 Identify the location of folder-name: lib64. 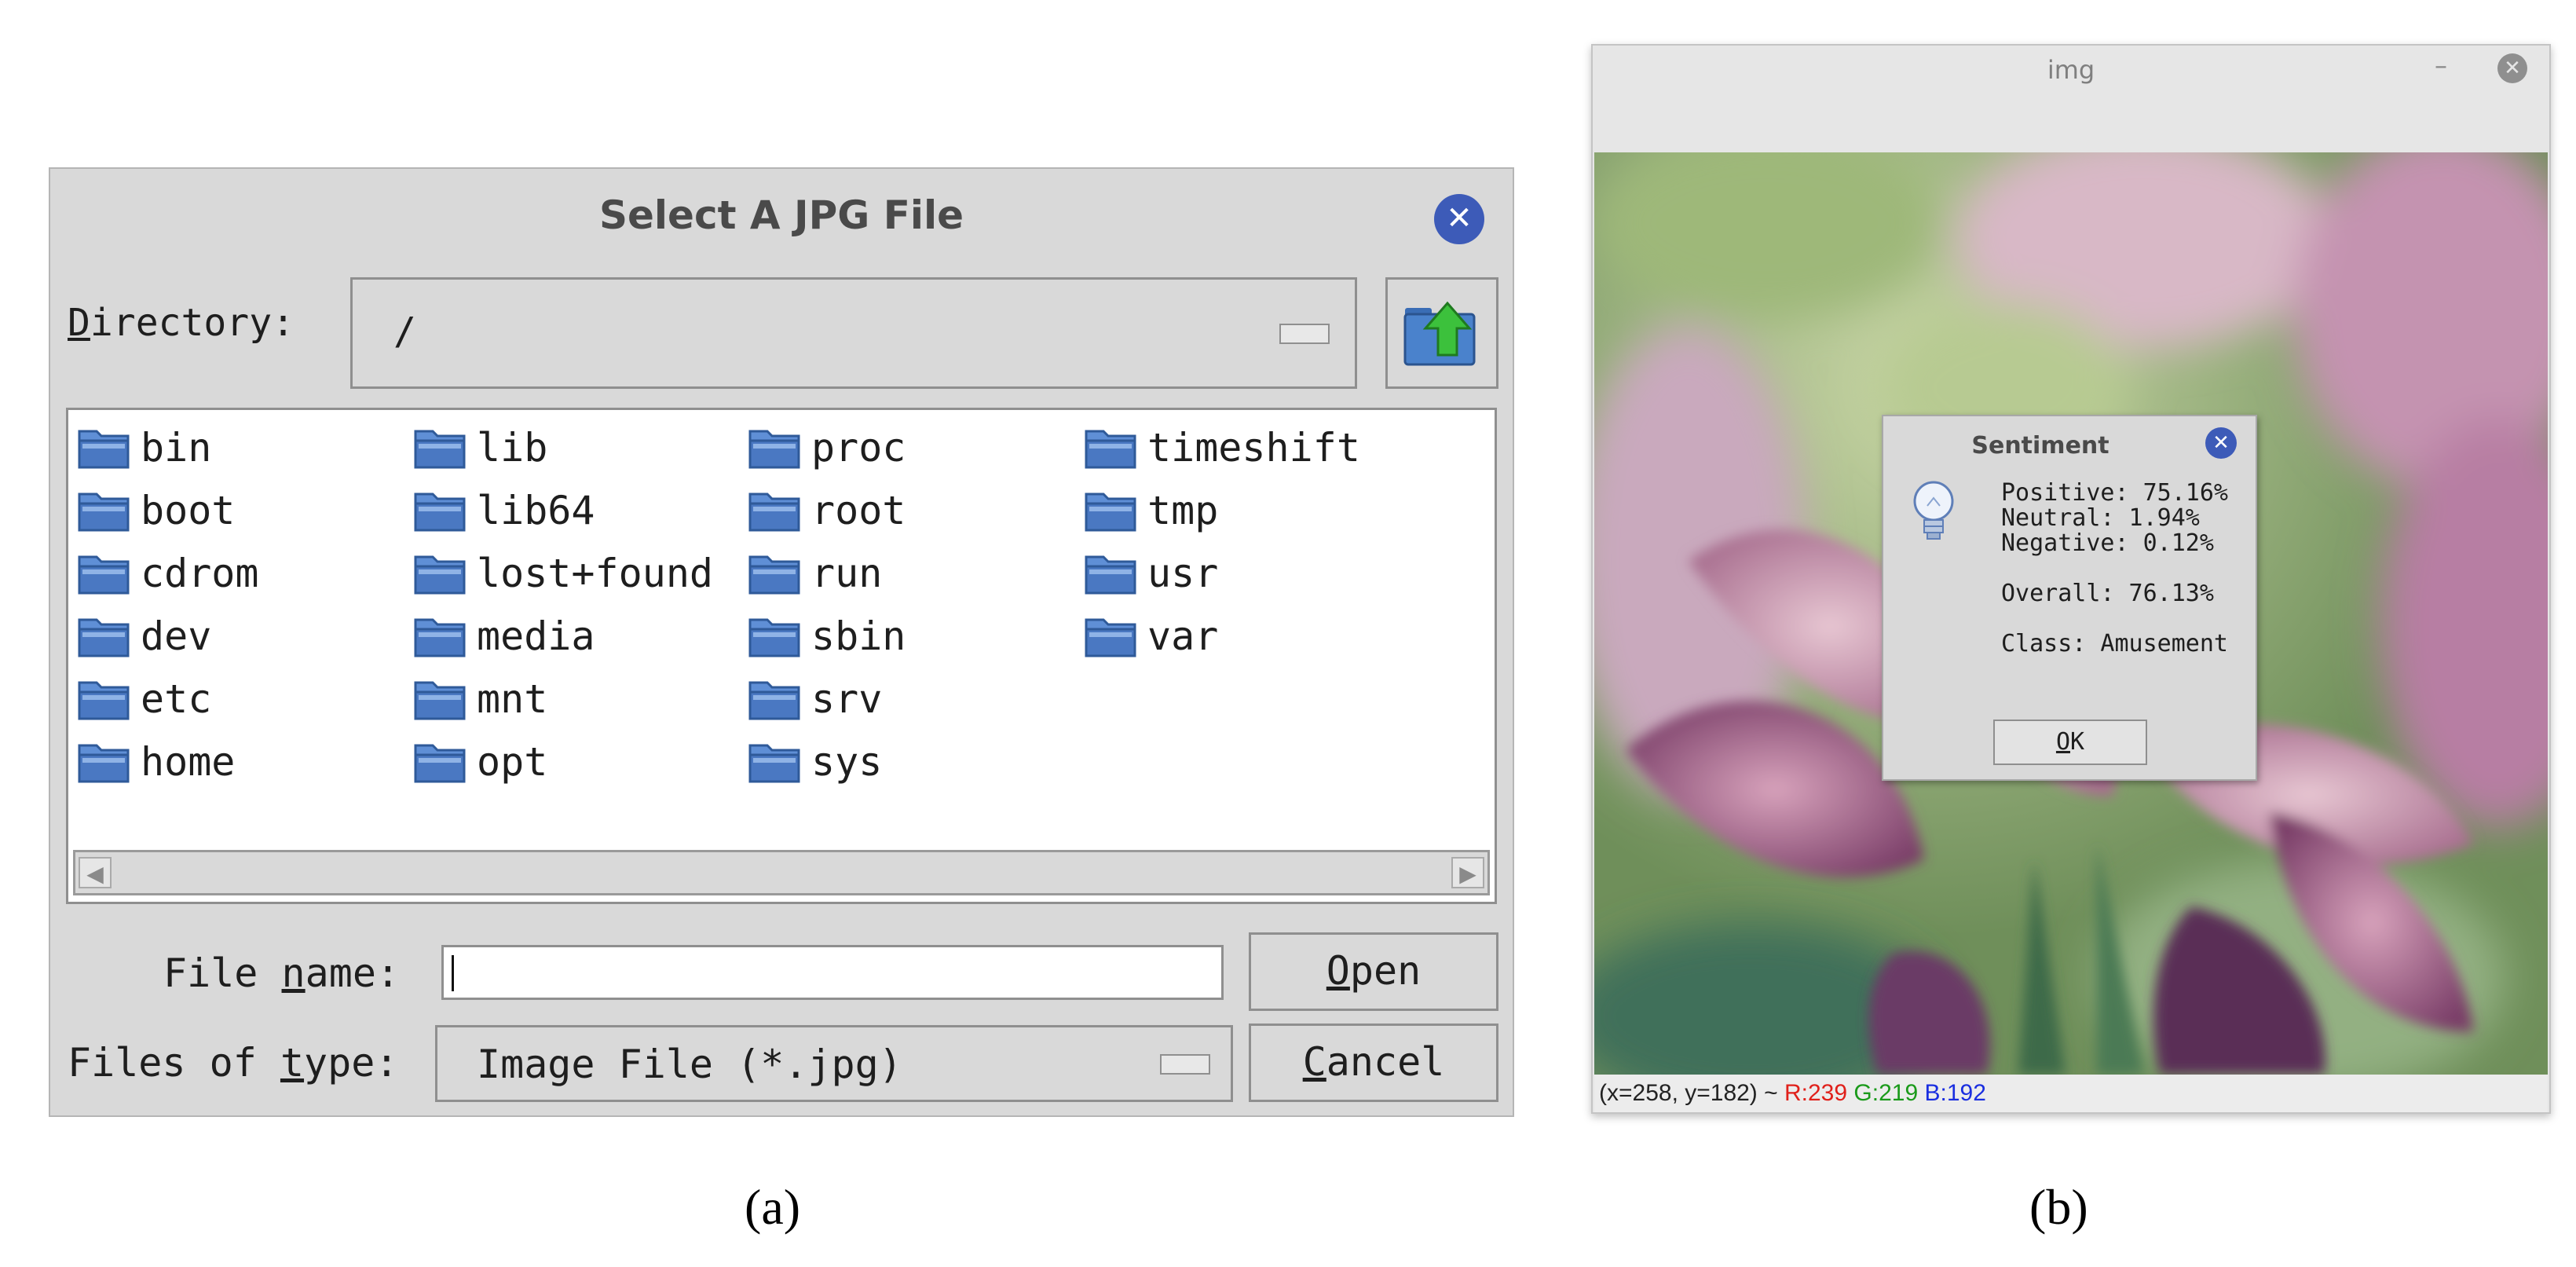
(536, 511).